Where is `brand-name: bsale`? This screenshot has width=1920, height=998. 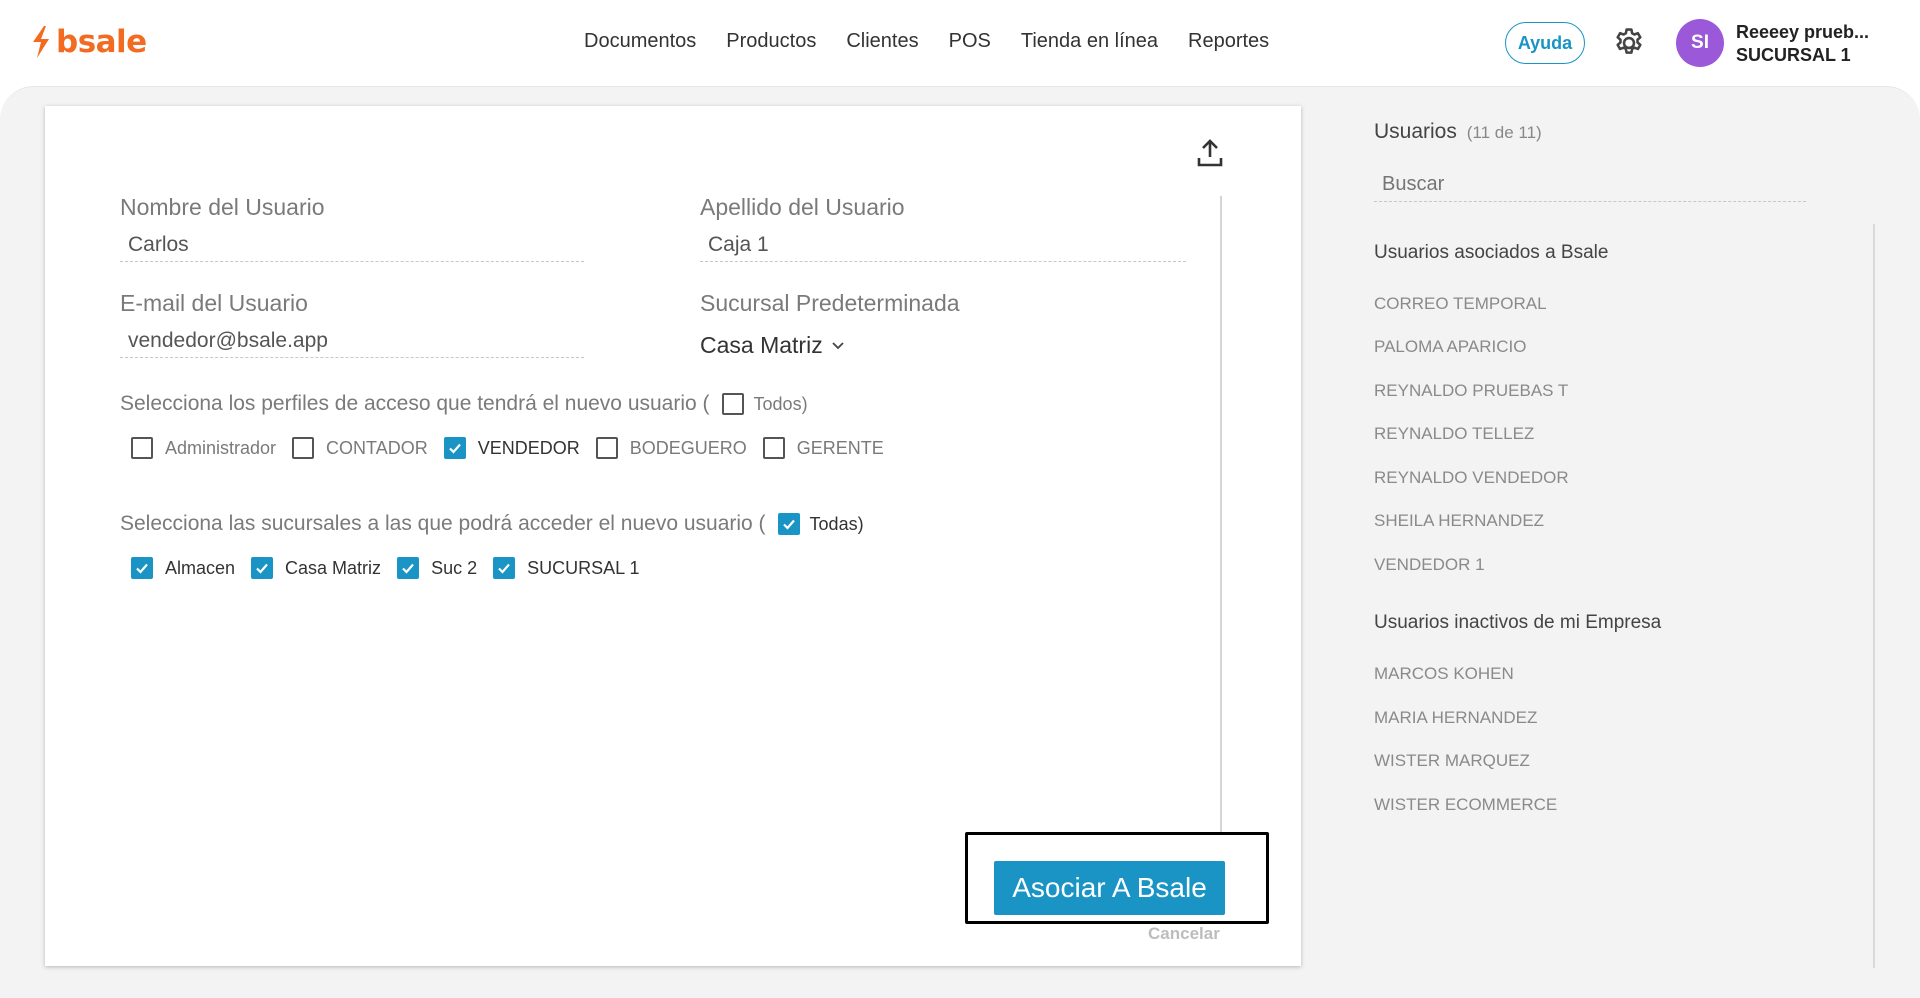
brand-name: bsale is located at coordinates (101, 42).